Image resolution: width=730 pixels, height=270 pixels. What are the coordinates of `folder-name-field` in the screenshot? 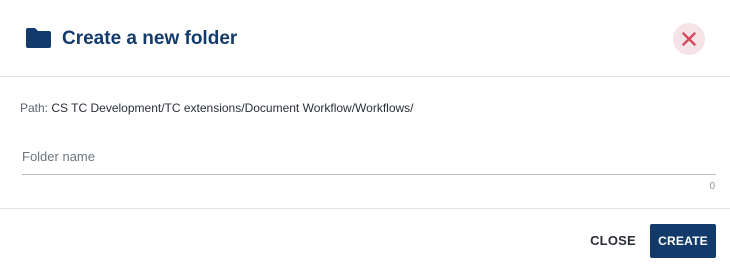 It's located at (369, 156).